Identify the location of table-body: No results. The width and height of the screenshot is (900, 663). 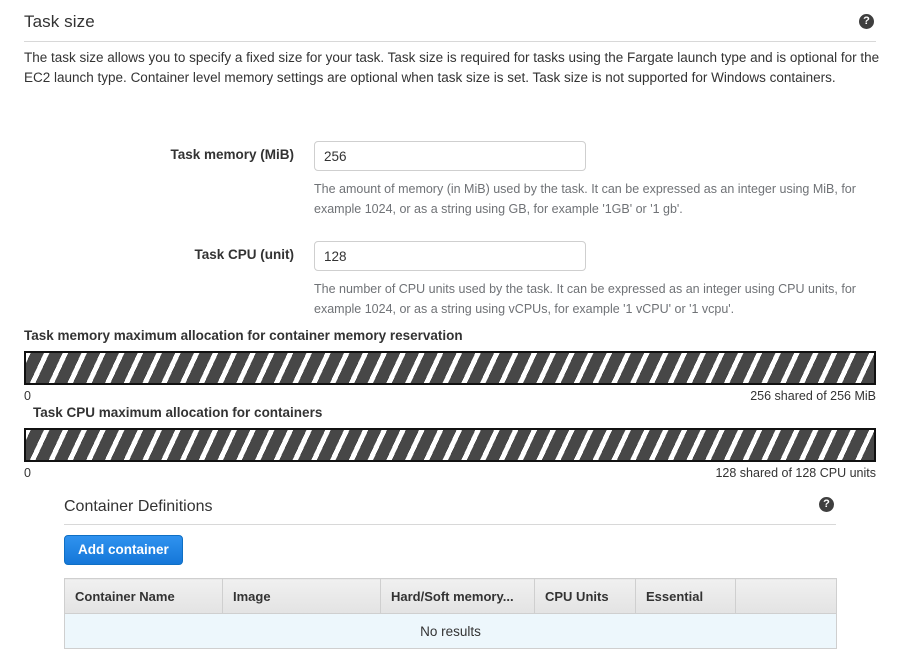
(450, 631).